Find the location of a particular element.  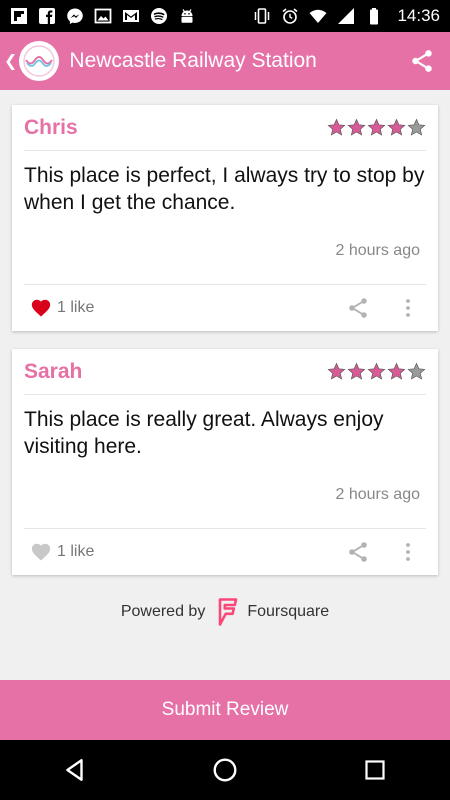

powered-by-label: Powered by is located at coordinates (163, 611).